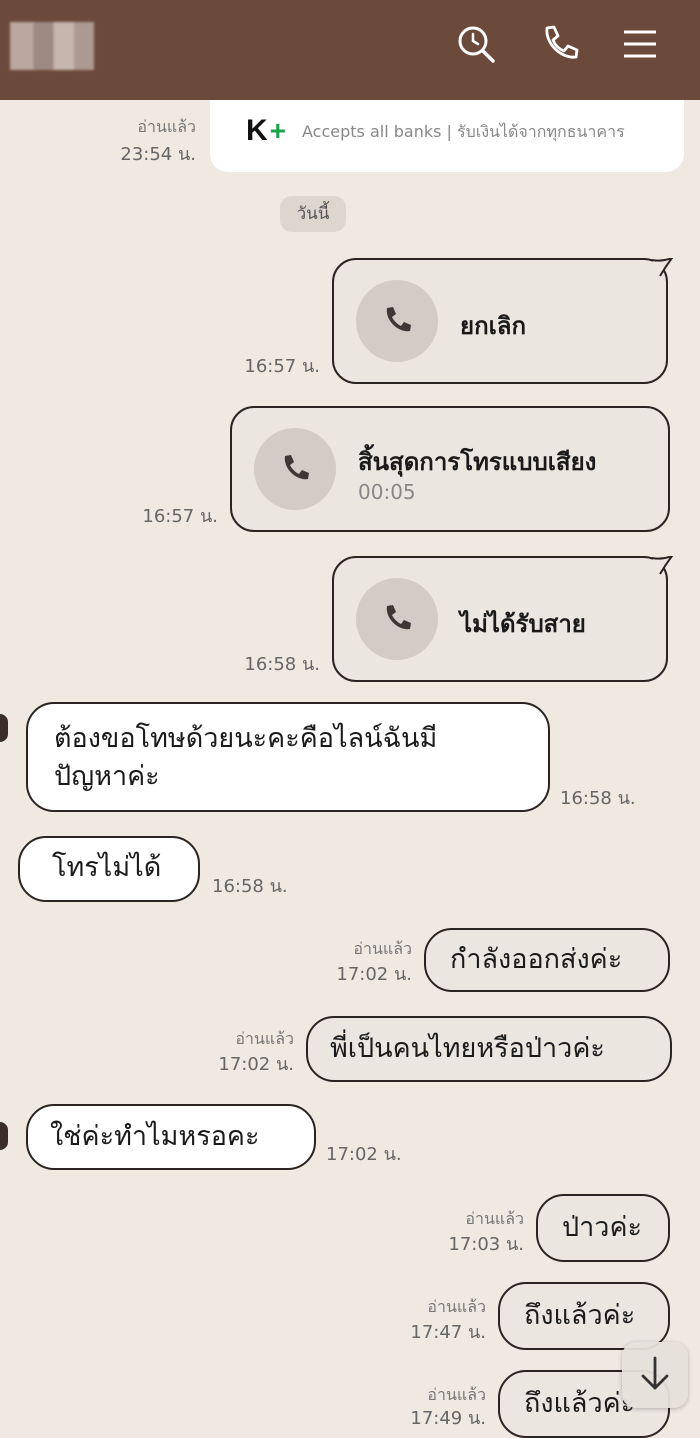 The image size is (700, 1438). I want to click on chat-header, so click(350, 50).